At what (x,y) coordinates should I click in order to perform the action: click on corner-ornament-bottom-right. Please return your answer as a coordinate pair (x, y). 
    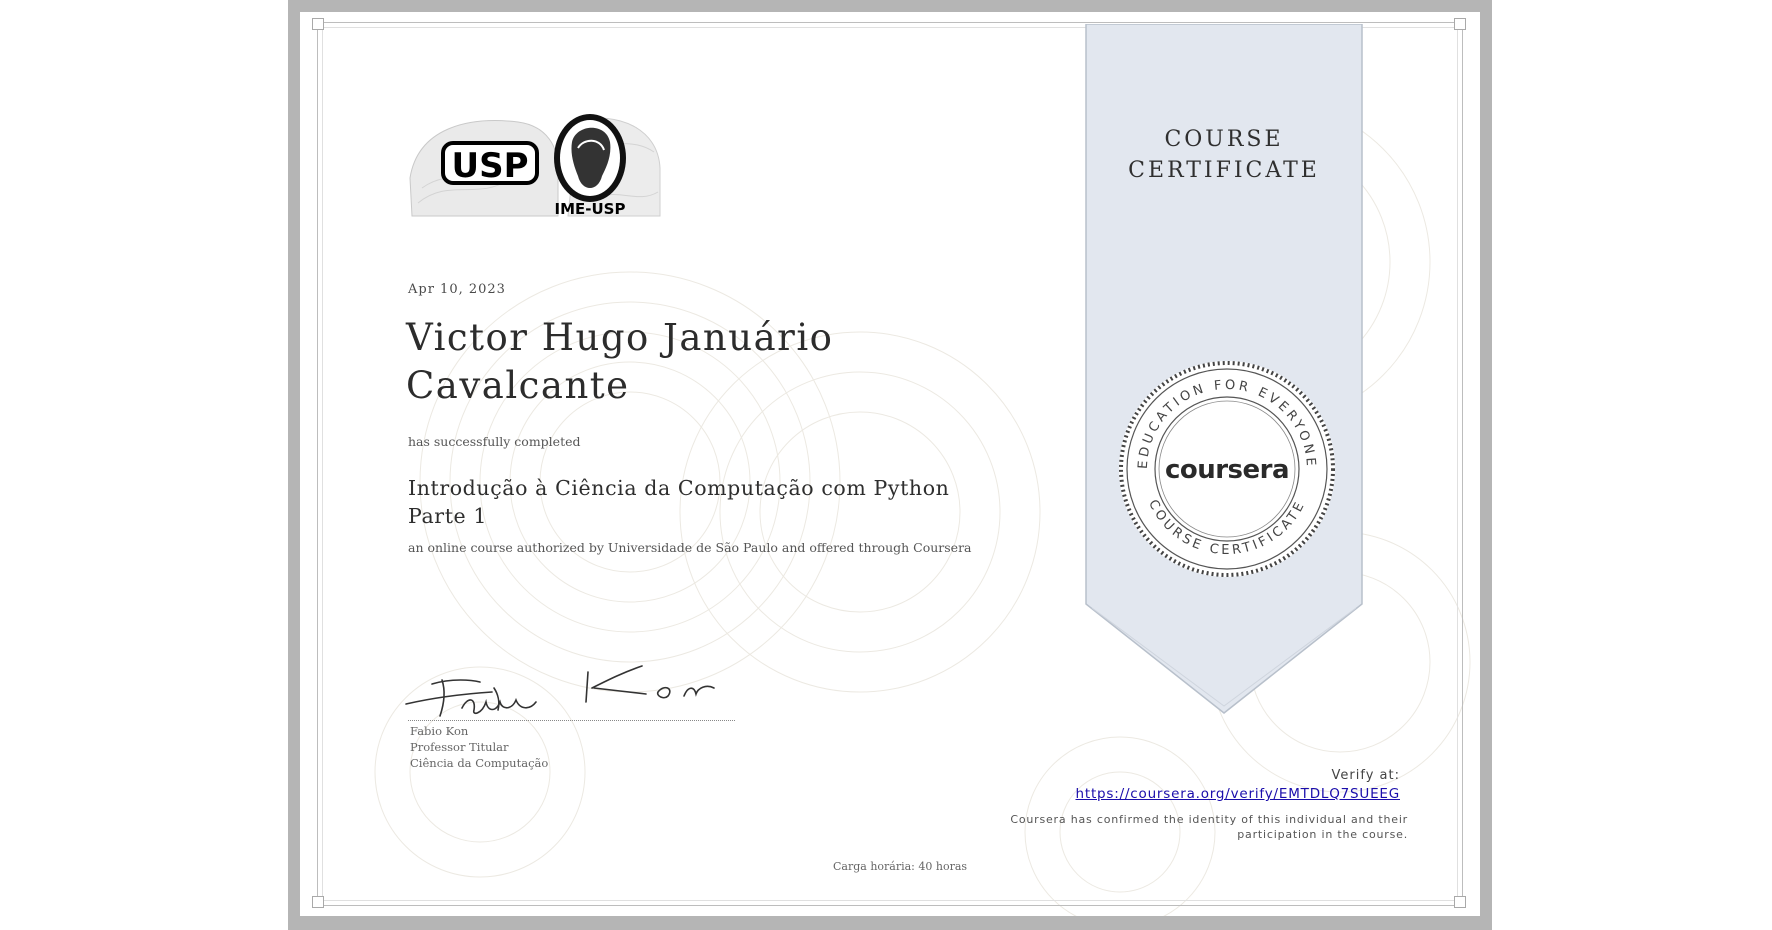
    Looking at the image, I should click on (1460, 902).